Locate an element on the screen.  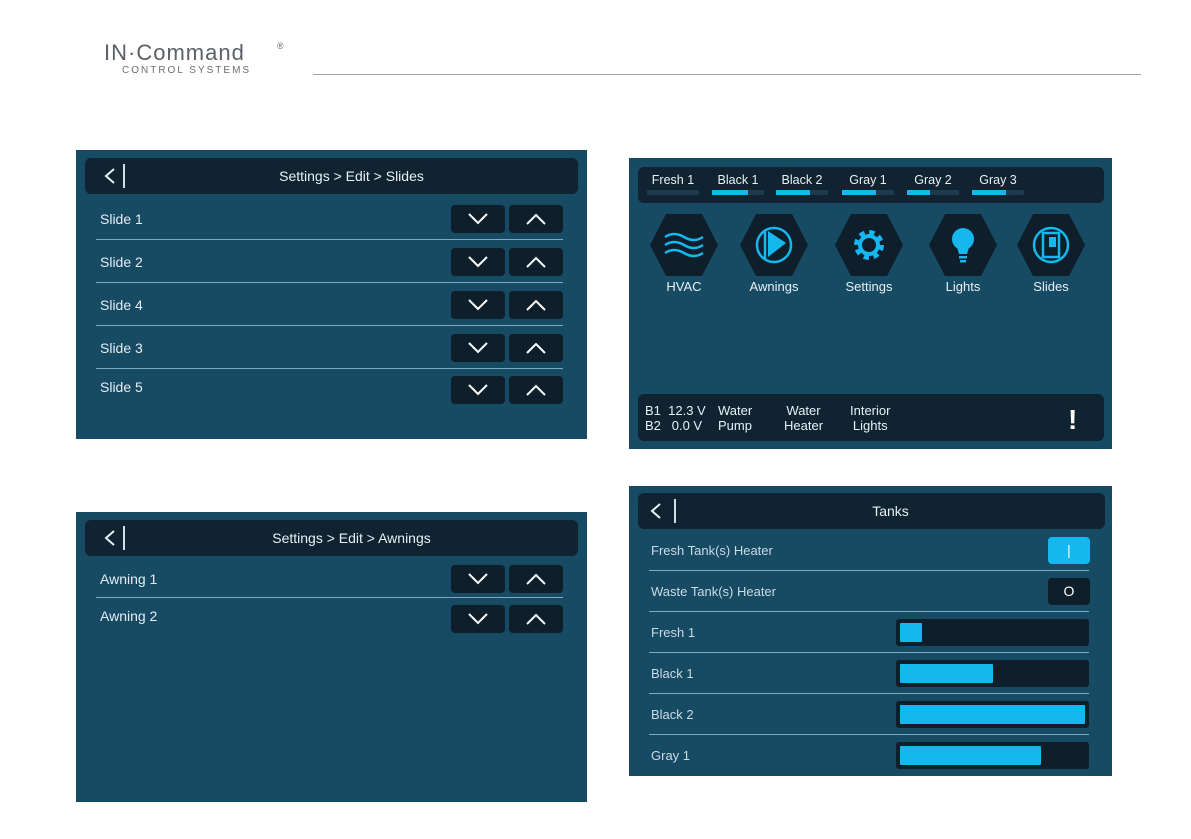
registered-mark: ® is located at coordinates (280, 46).